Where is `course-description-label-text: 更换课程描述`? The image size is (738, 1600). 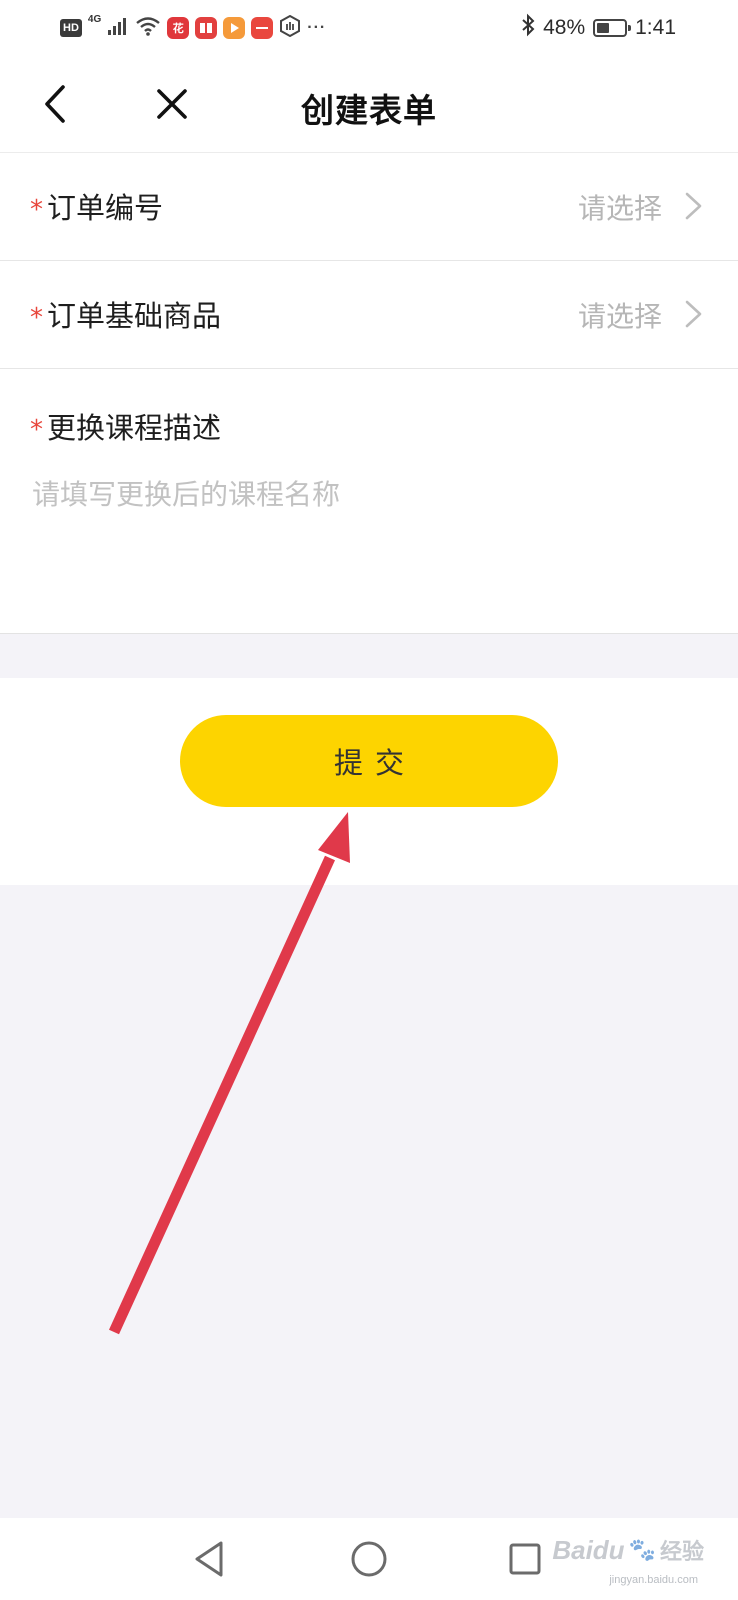 course-description-label-text: 更换课程描述 is located at coordinates (134, 428).